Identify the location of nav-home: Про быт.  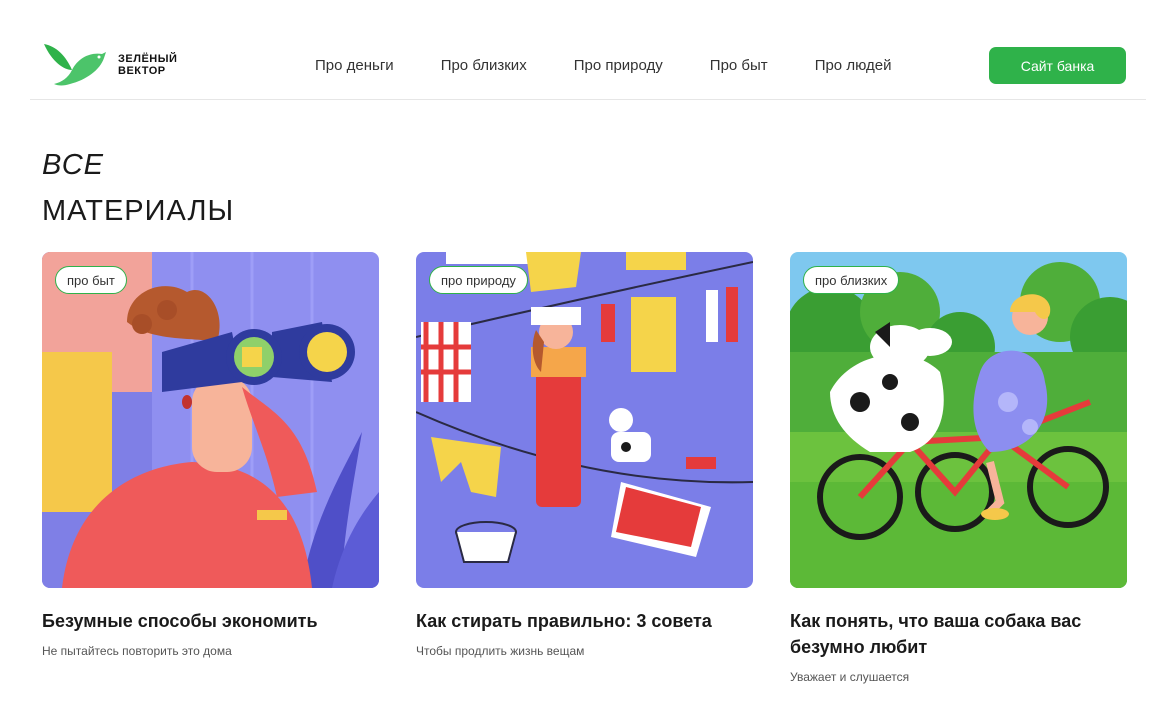
(739, 65).